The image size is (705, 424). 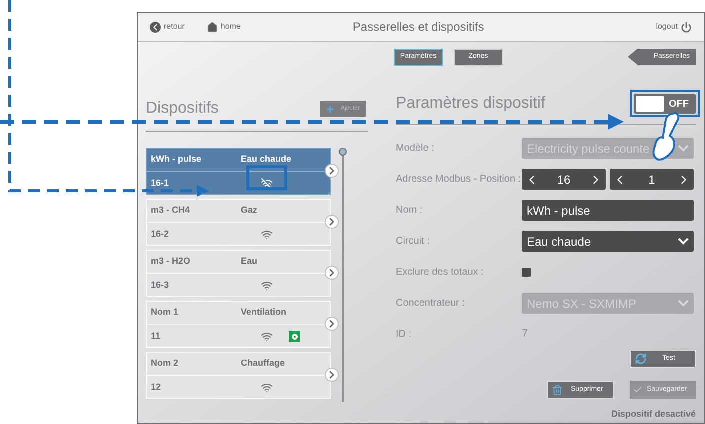 What do you see at coordinates (440, 273) in the screenshot?
I see `field-label: Exclure des totaux :` at bounding box center [440, 273].